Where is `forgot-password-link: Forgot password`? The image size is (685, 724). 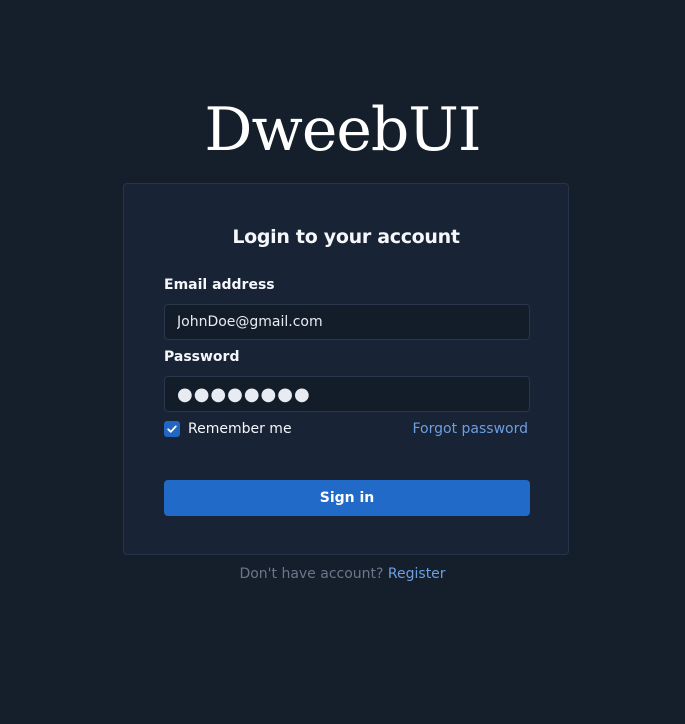 forgot-password-link: Forgot password is located at coordinates (471, 429).